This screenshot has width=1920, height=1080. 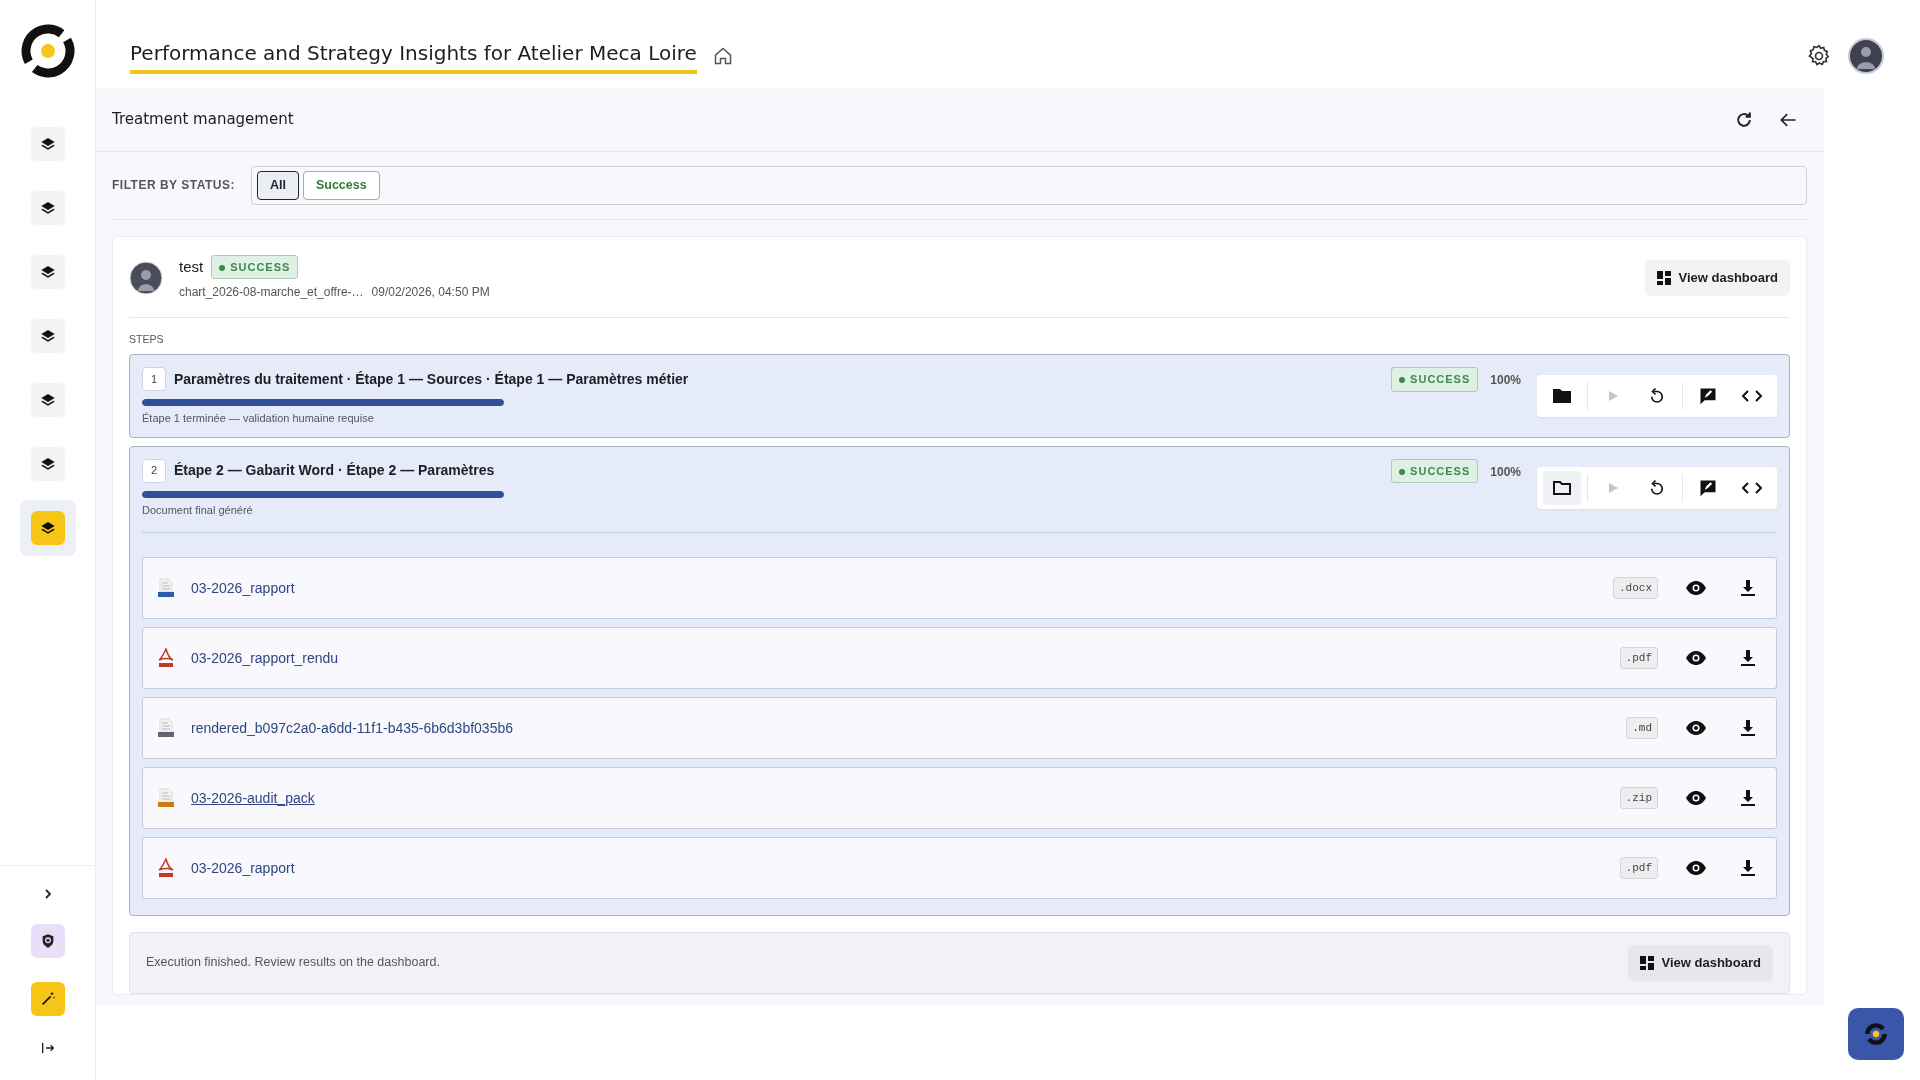 I want to click on file-extension: .zip, so click(x=1638, y=798).